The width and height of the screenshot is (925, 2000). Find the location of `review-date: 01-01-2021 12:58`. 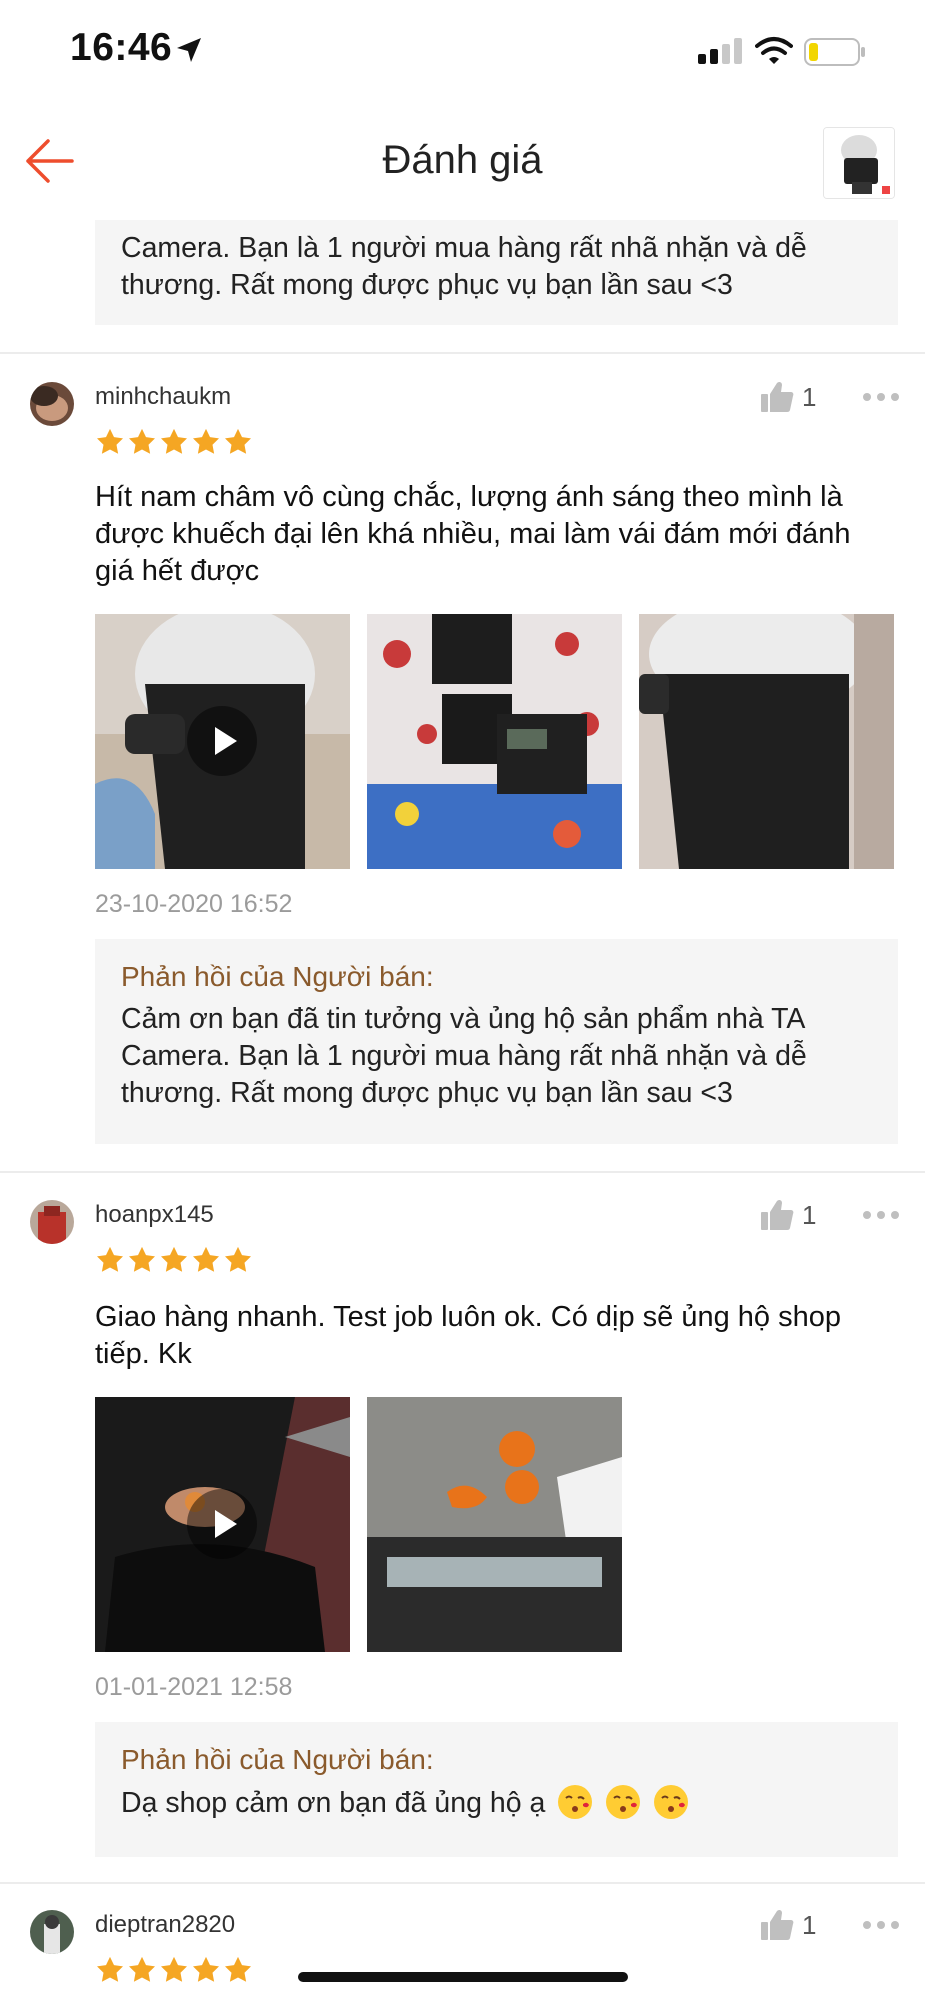

review-date: 01-01-2021 12:58 is located at coordinates (194, 1687).